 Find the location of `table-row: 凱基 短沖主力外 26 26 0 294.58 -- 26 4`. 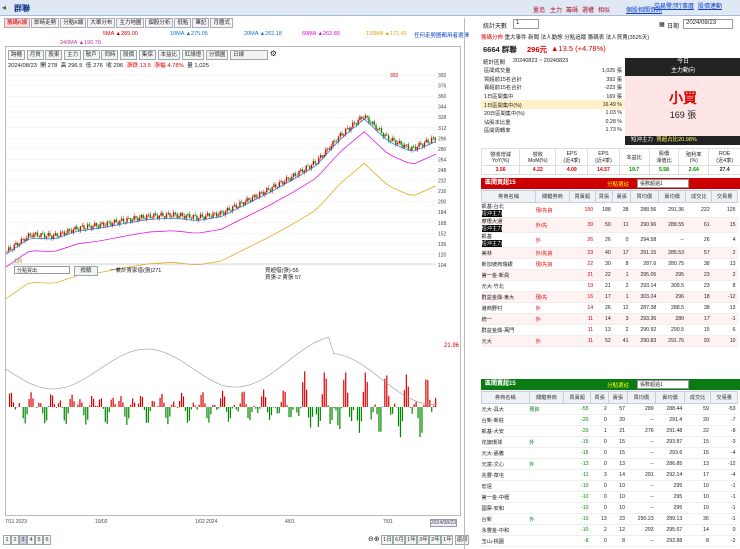

table-row: 凱基 短沖主力外 26 26 0 294.58 -- 26 4 is located at coordinates (609, 240).